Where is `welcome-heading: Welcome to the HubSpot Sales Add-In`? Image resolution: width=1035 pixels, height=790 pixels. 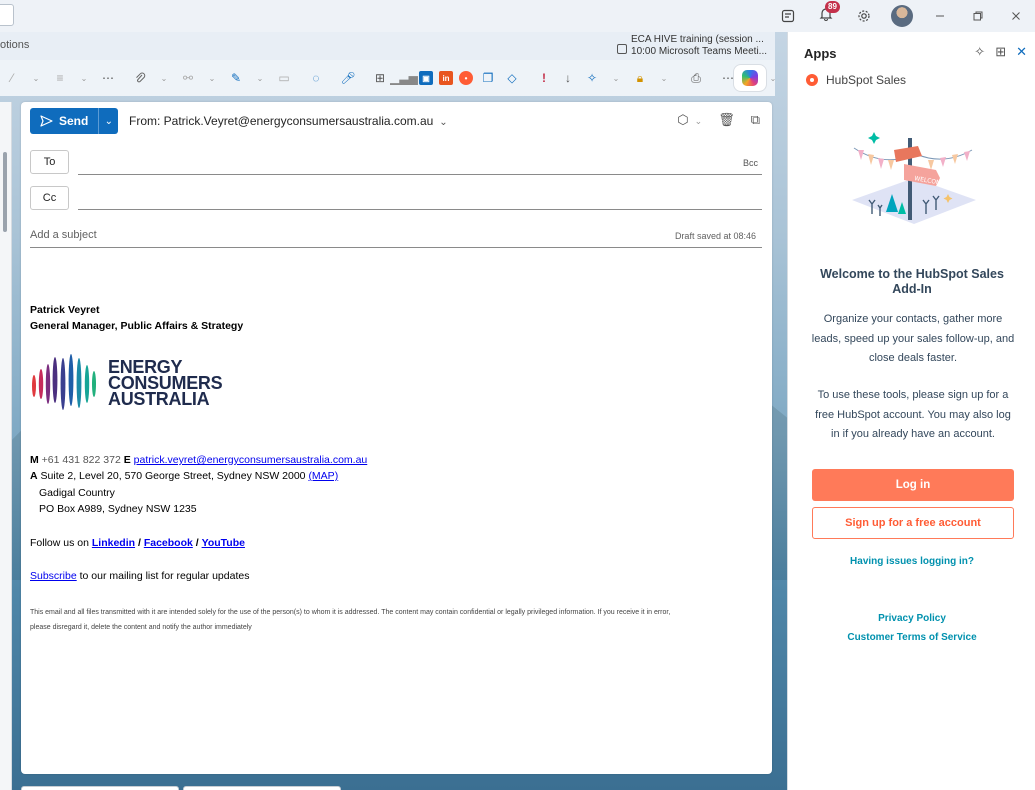
welcome-heading: Welcome to the HubSpot Sales Add-In is located at coordinates (911, 282).